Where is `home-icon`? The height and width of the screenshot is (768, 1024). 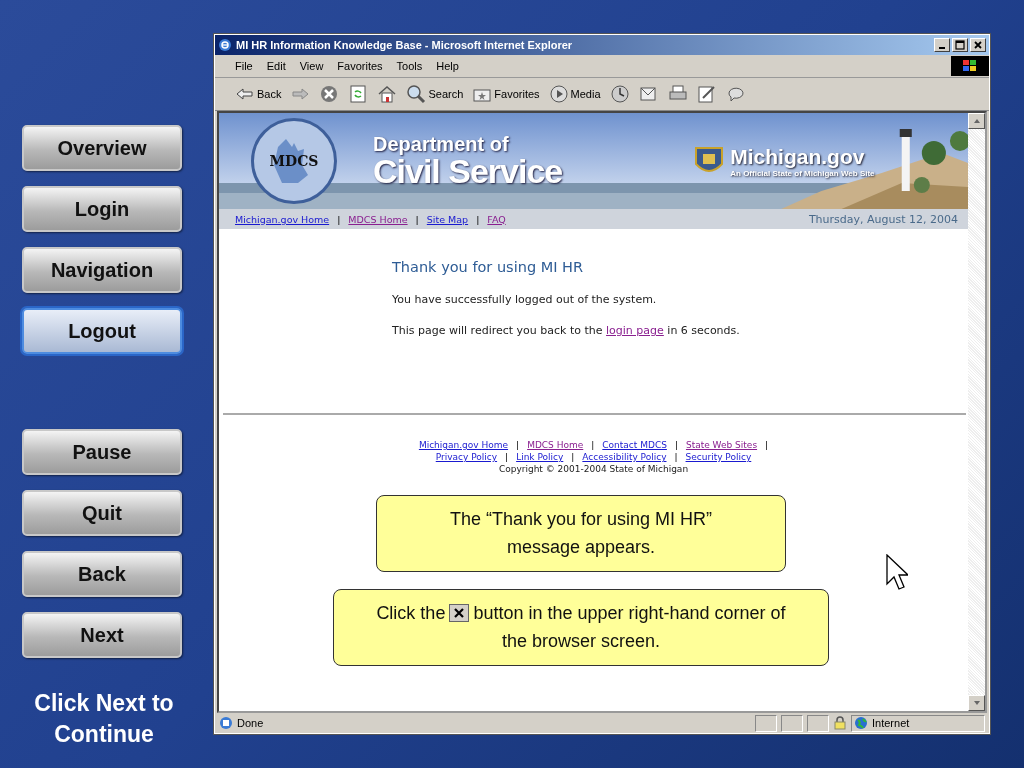 home-icon is located at coordinates (387, 94).